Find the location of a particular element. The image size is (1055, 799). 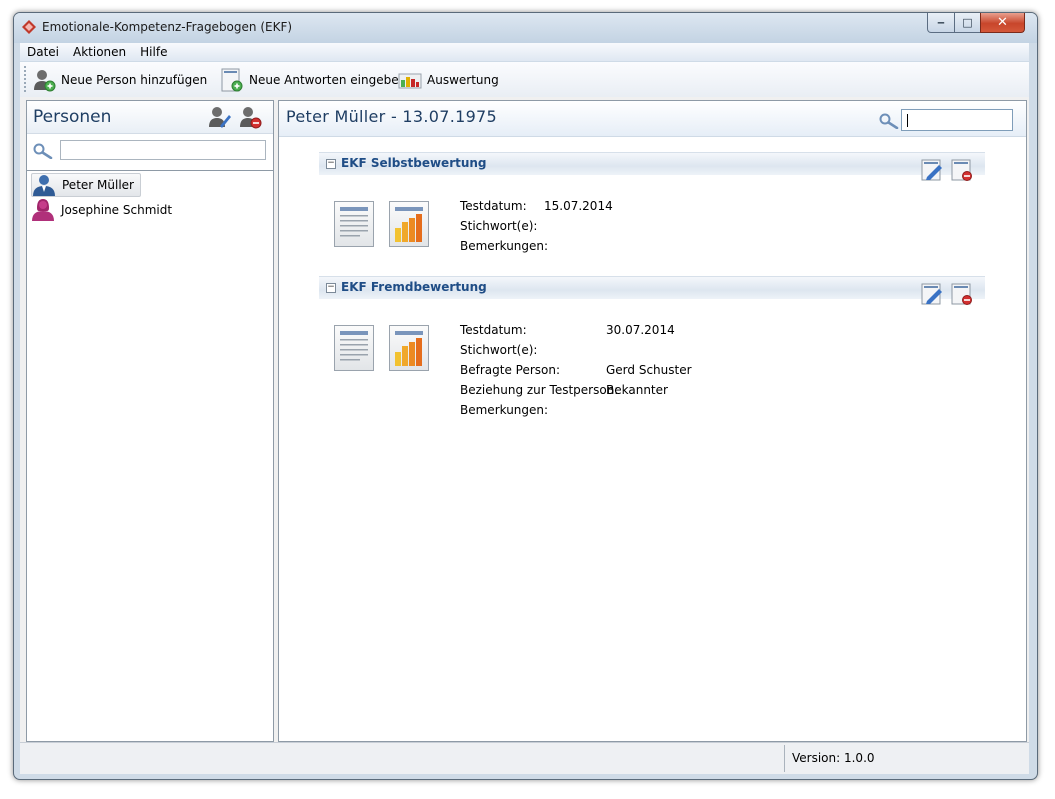

version-label: Version: 1.0.0 is located at coordinates (833, 758).